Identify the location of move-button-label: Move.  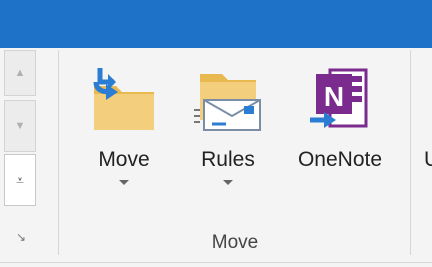
(124, 159).